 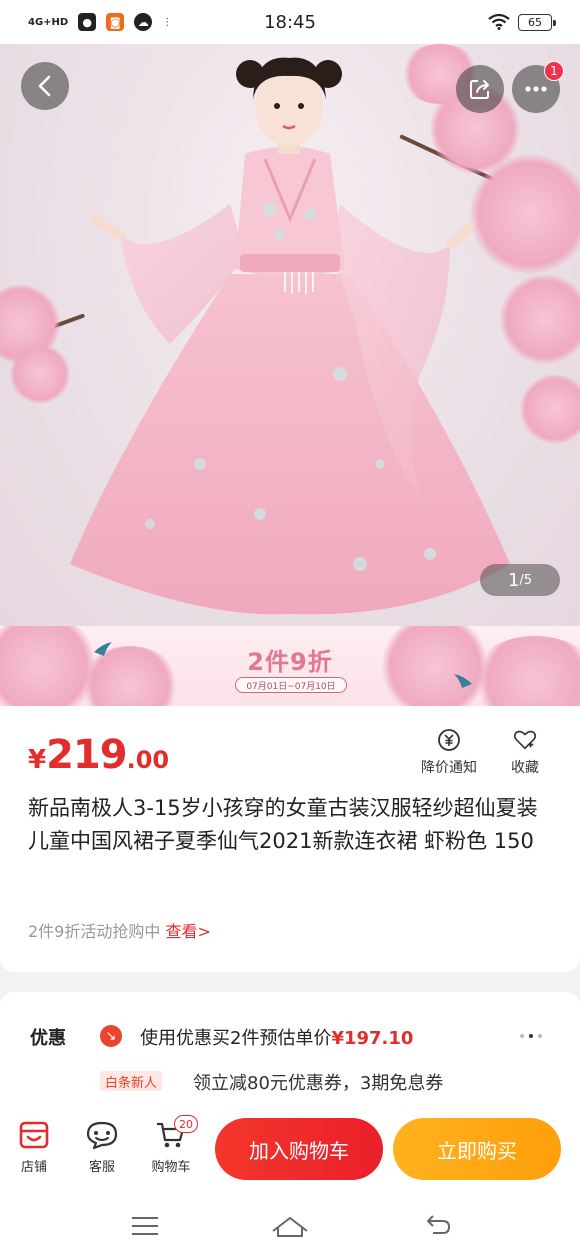 I want to click on price: ¥ 219 .00, so click(x=98, y=755).